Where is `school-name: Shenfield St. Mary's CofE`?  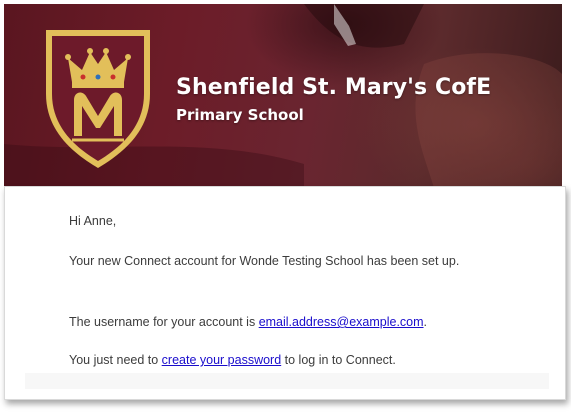 school-name: Shenfield St. Mary's CofE is located at coordinates (334, 87).